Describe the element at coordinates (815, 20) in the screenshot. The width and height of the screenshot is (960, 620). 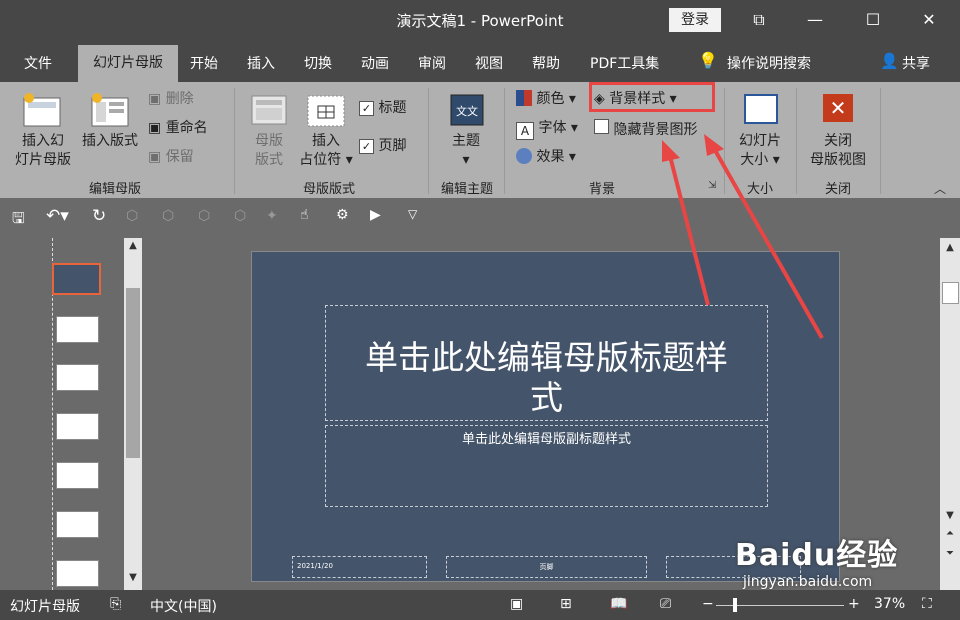
I see `minimize-icon: —` at that location.